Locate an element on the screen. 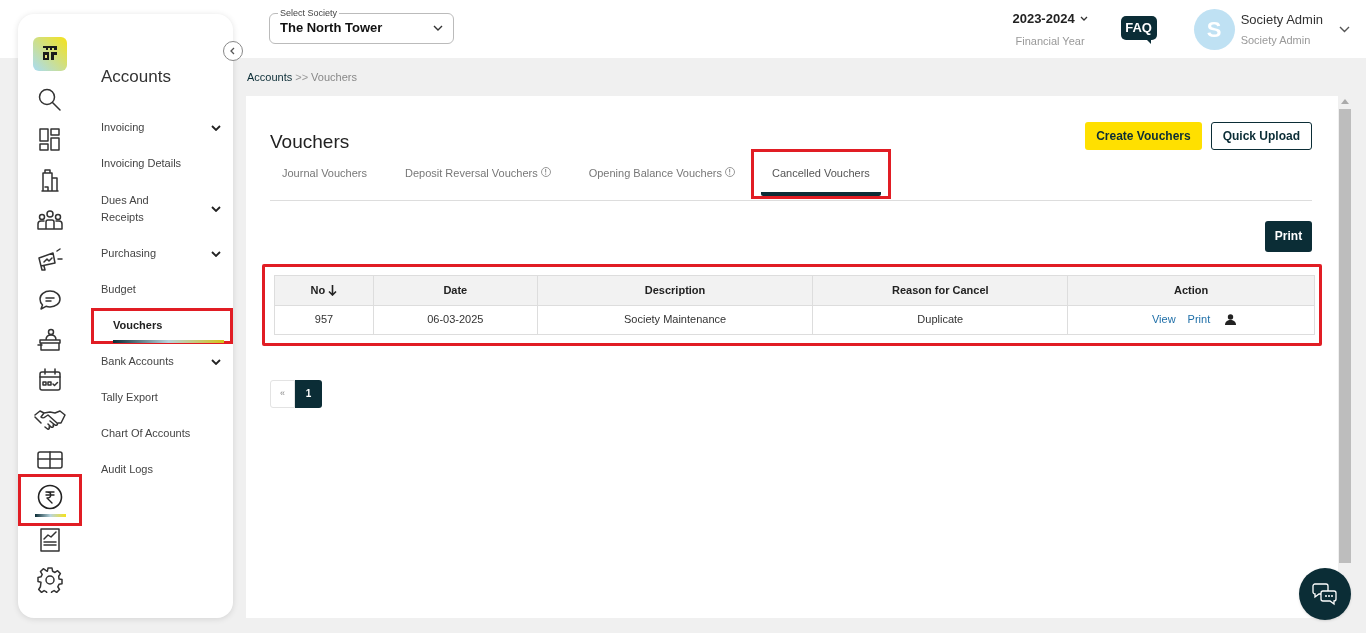  menu-item: Audit Logs is located at coordinates (127, 469).